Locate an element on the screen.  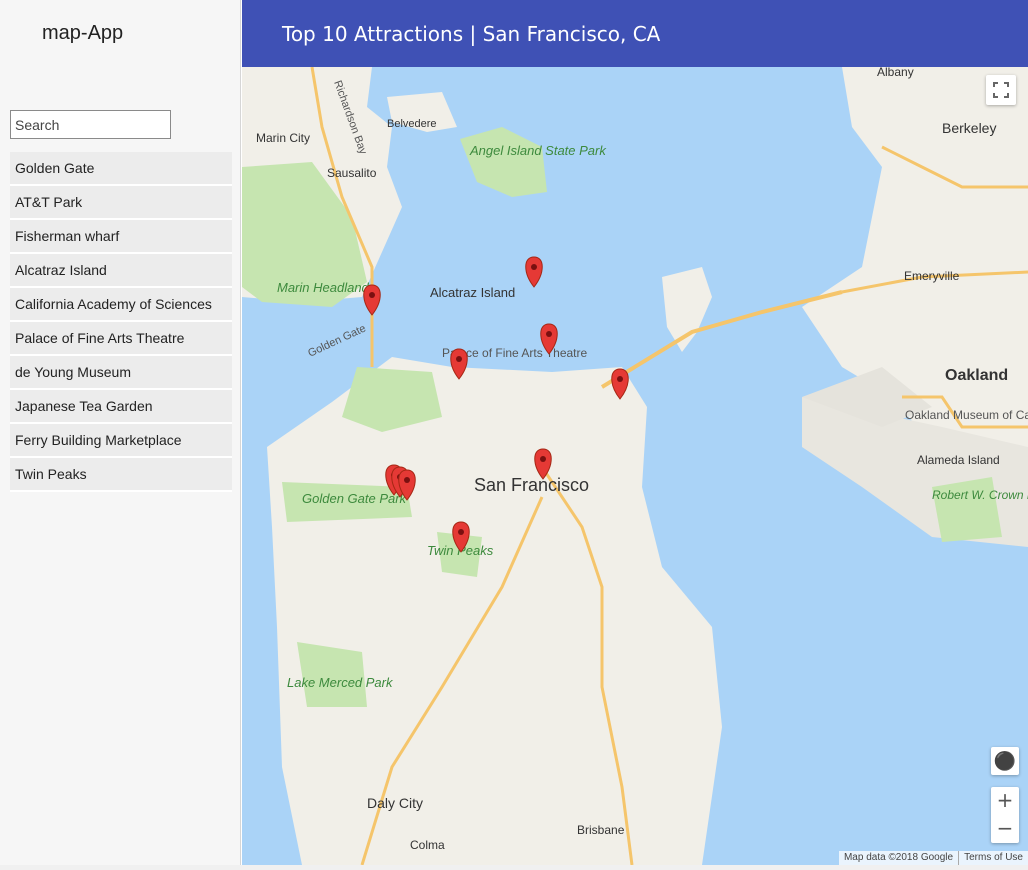
label-golden-gate: Golden Gate is located at coordinates (337, 340).